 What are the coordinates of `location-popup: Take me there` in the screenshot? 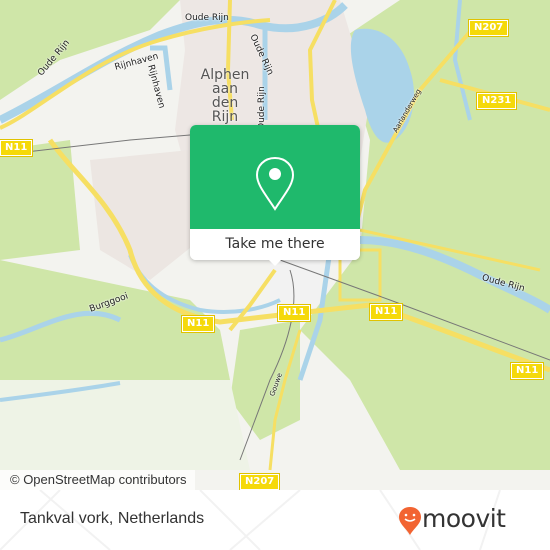 It's located at (275, 195).